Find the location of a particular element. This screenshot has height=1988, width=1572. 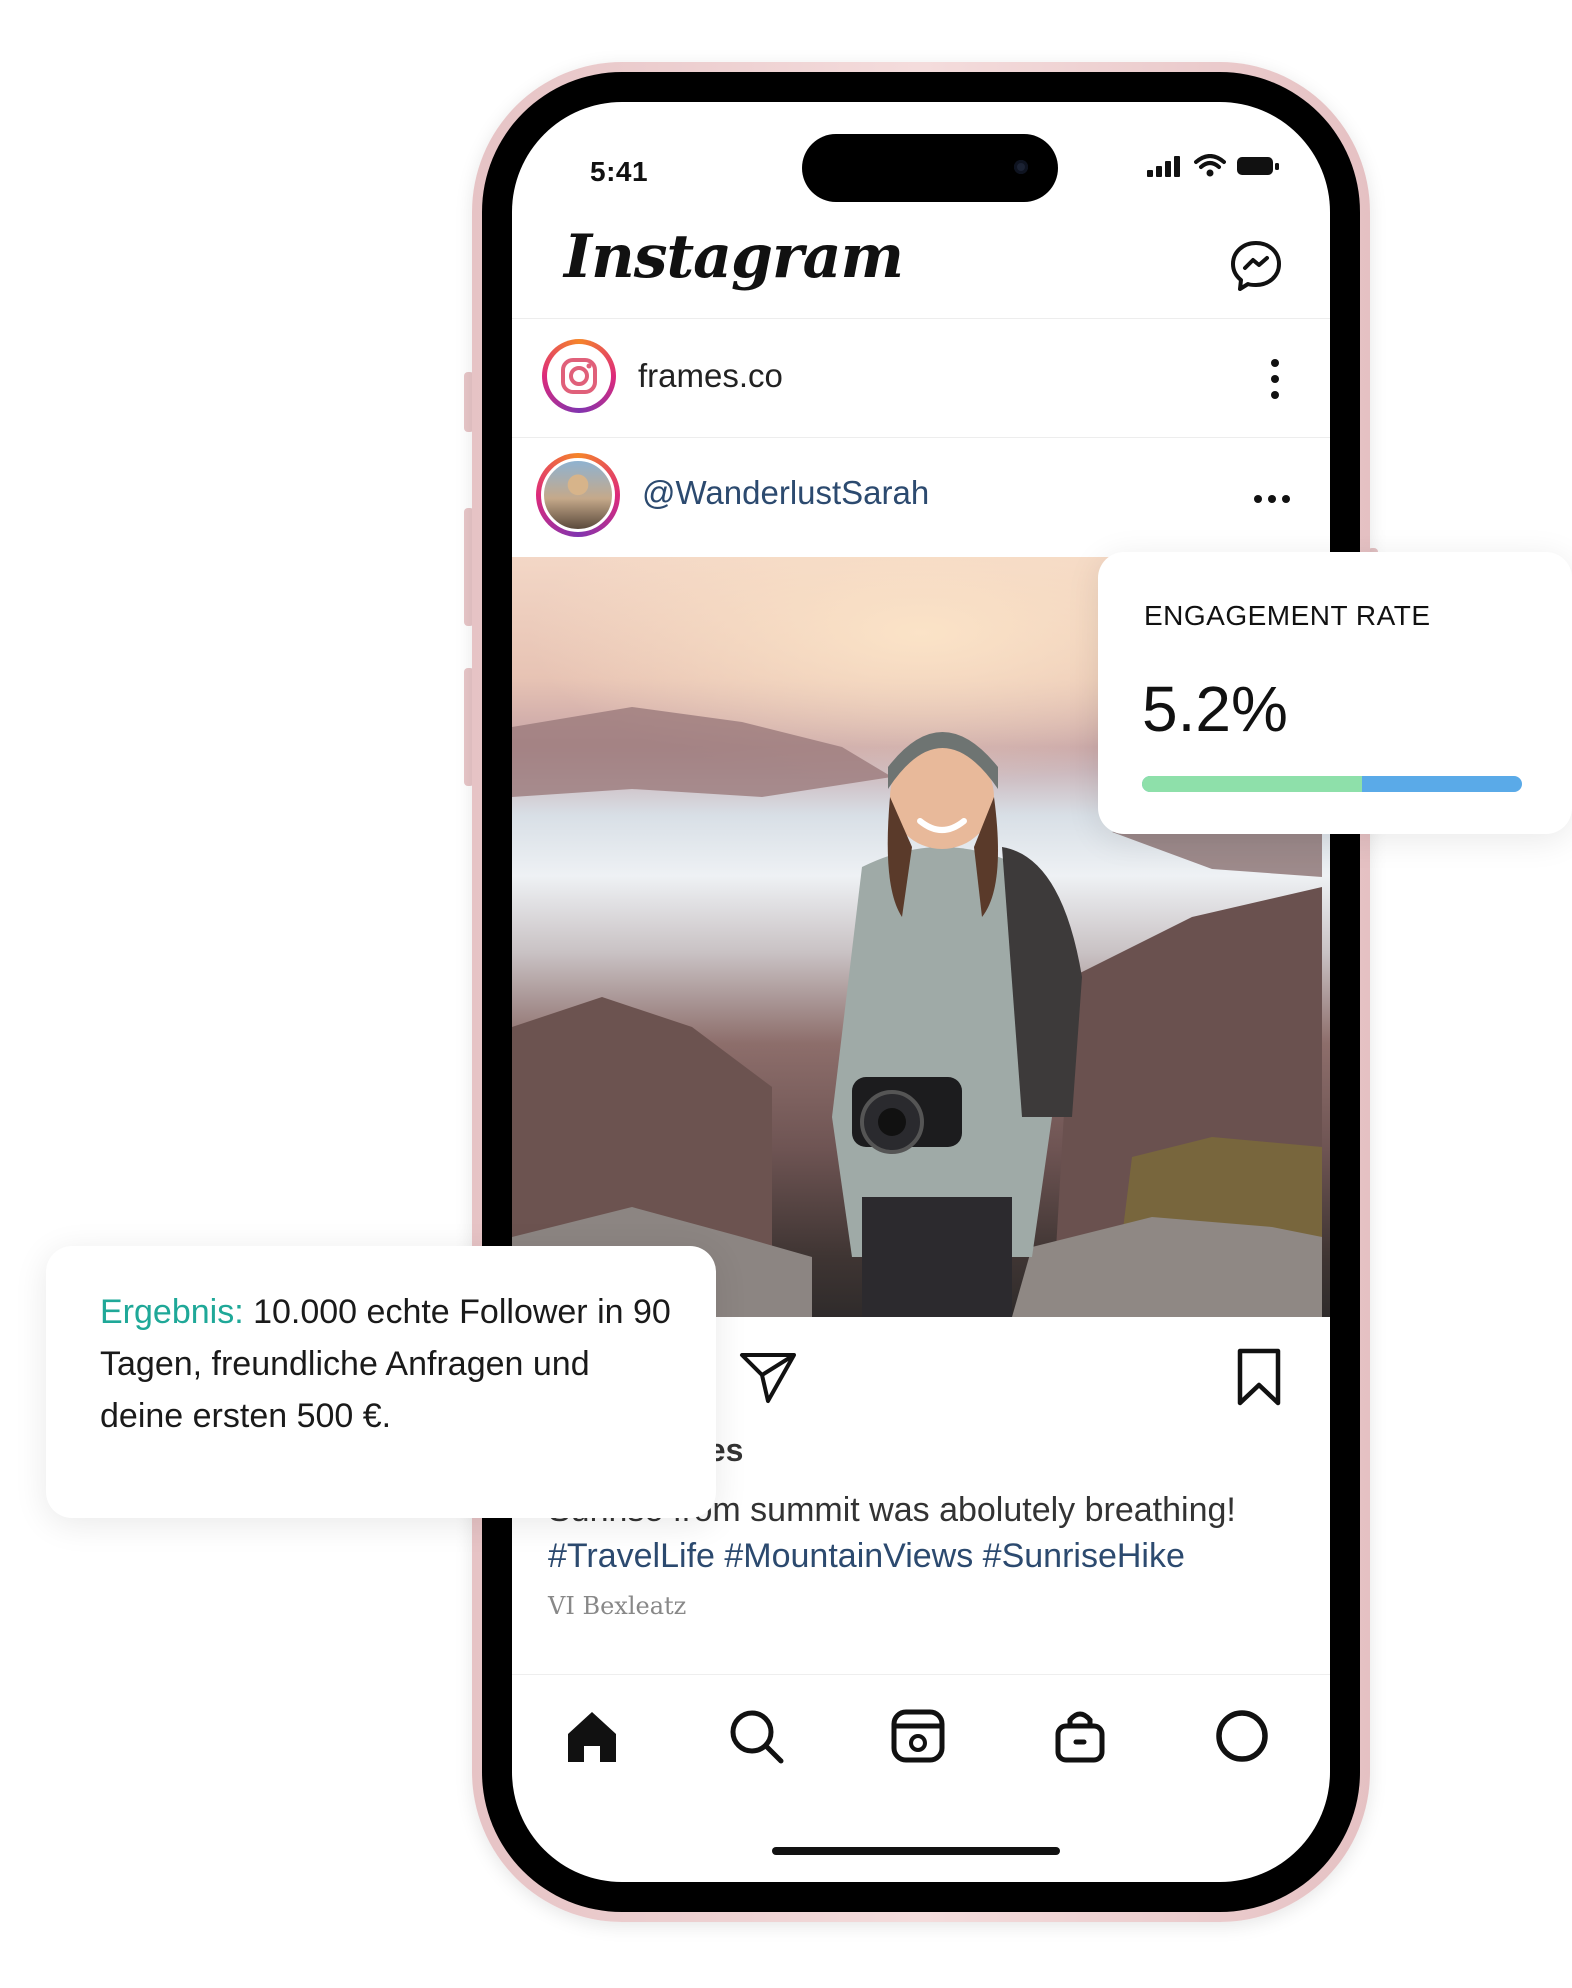

home-icon is located at coordinates (592, 1736).